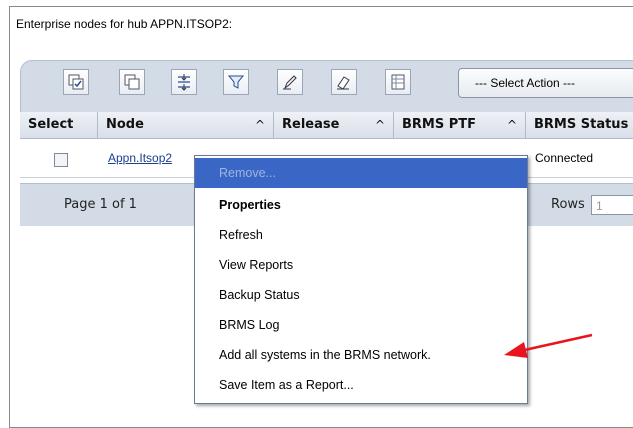  I want to click on column-node: Node ^, so click(186, 125).